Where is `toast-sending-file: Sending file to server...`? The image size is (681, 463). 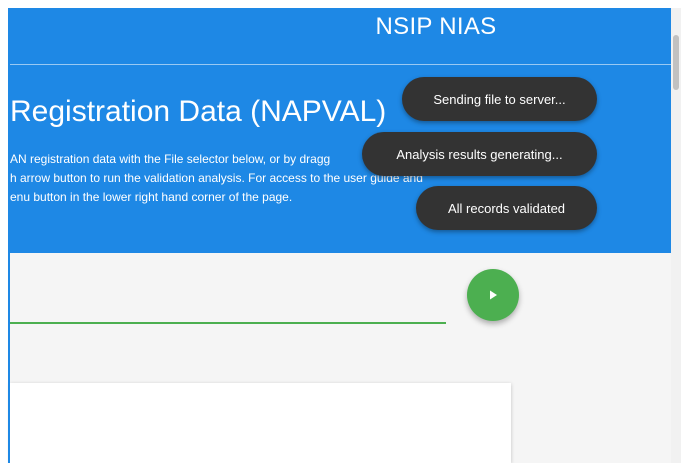 toast-sending-file: Sending file to server... is located at coordinates (499, 99).